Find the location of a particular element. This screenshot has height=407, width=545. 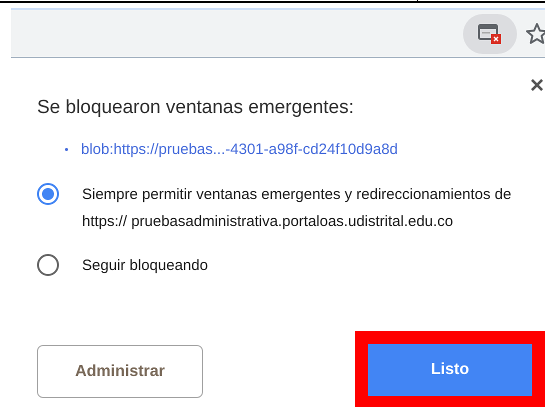

dialog-title: Se bloquearon ventanas emergentes: is located at coordinates (196, 108).